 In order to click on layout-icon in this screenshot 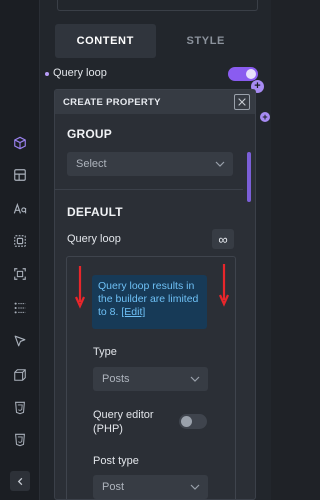, I will do `click(20, 175)`.